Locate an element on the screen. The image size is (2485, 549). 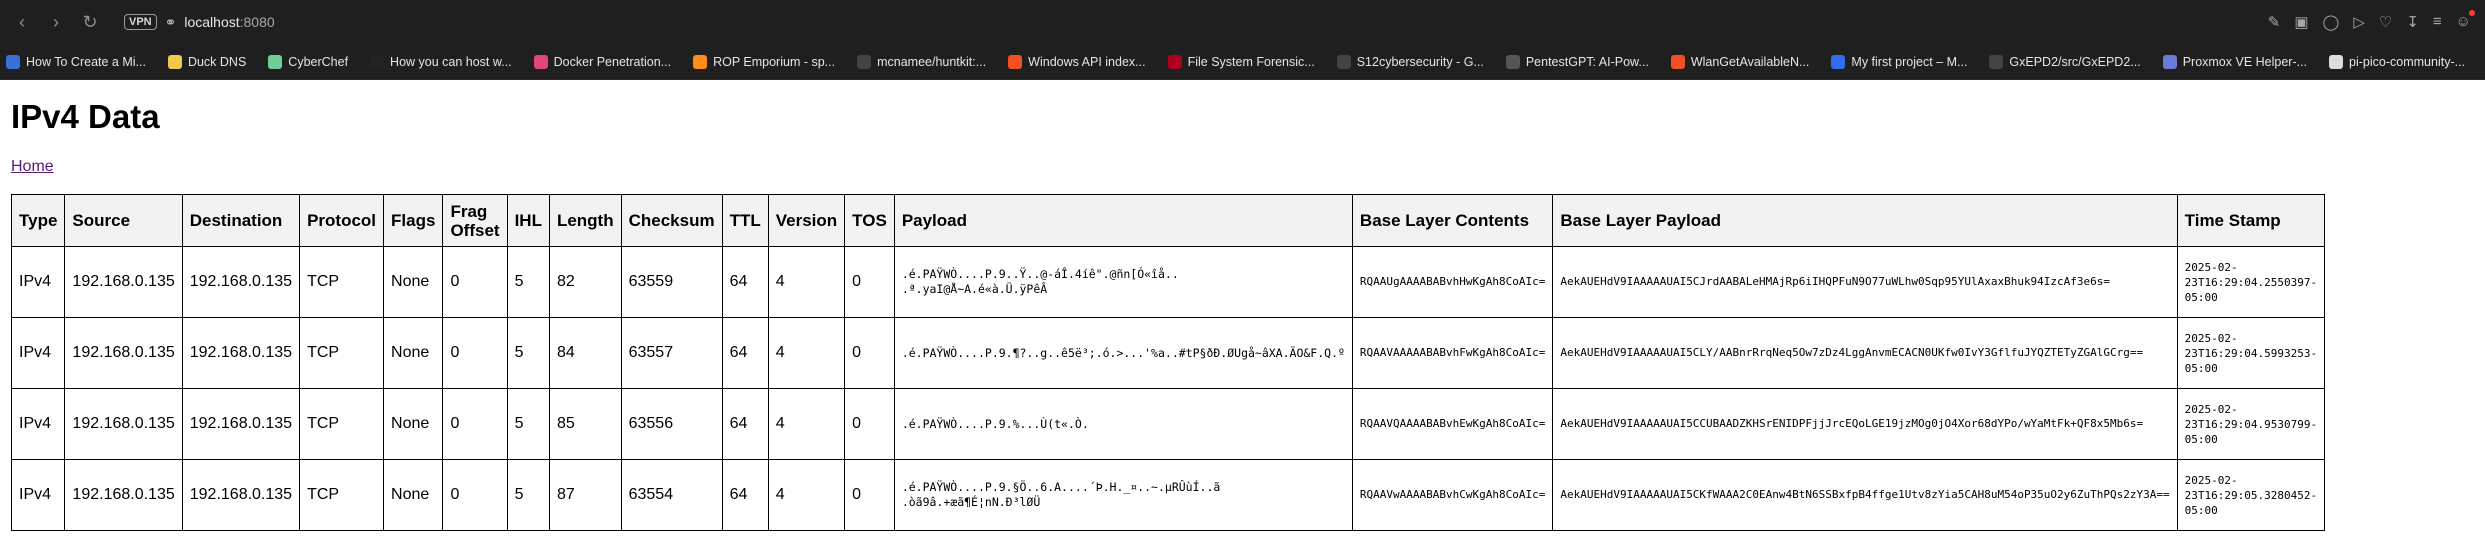
play-icon: ▷ is located at coordinates (2359, 22).